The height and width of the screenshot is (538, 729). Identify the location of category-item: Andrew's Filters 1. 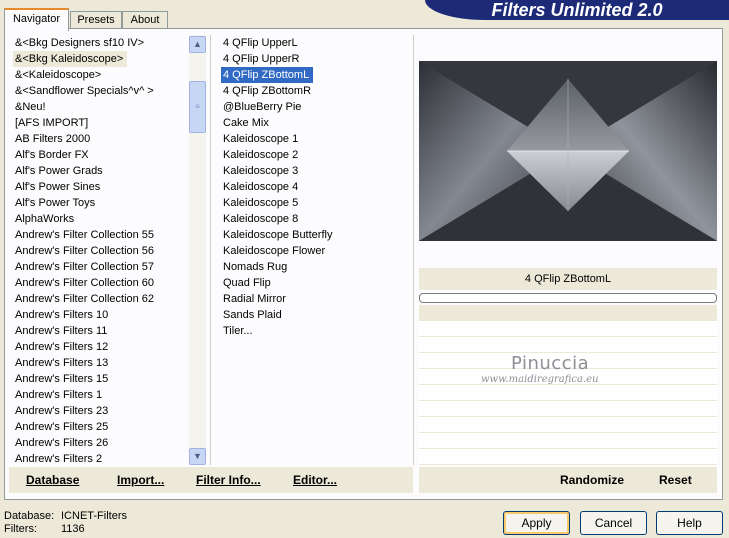
(85, 395).